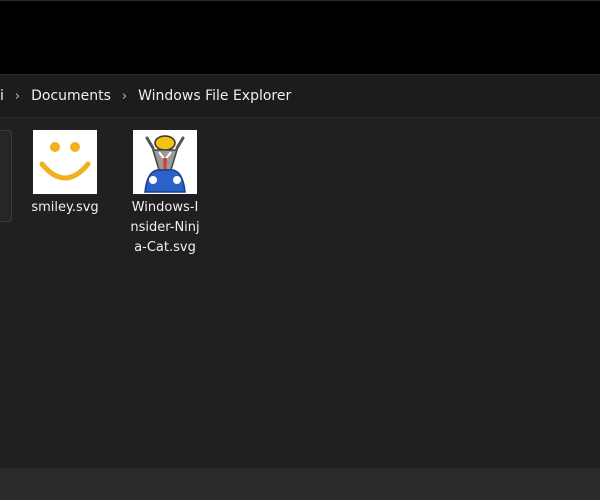 The width and height of the screenshot is (600, 500). What do you see at coordinates (300, 37) in the screenshot?
I see `toolbar-area` at bounding box center [300, 37].